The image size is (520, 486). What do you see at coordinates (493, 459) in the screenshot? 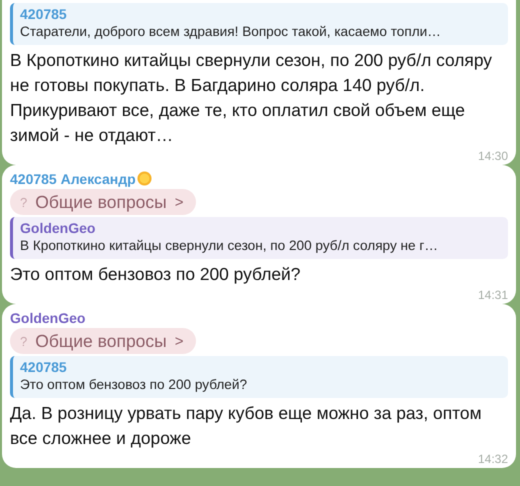
I see `message-time: 14:32` at bounding box center [493, 459].